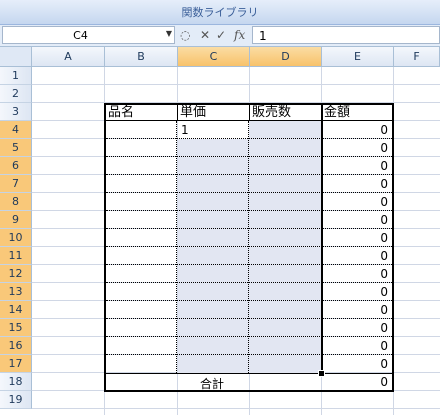 This screenshot has width=440, height=415. What do you see at coordinates (212, 384) in the screenshot?
I see `total-label: 合計` at bounding box center [212, 384].